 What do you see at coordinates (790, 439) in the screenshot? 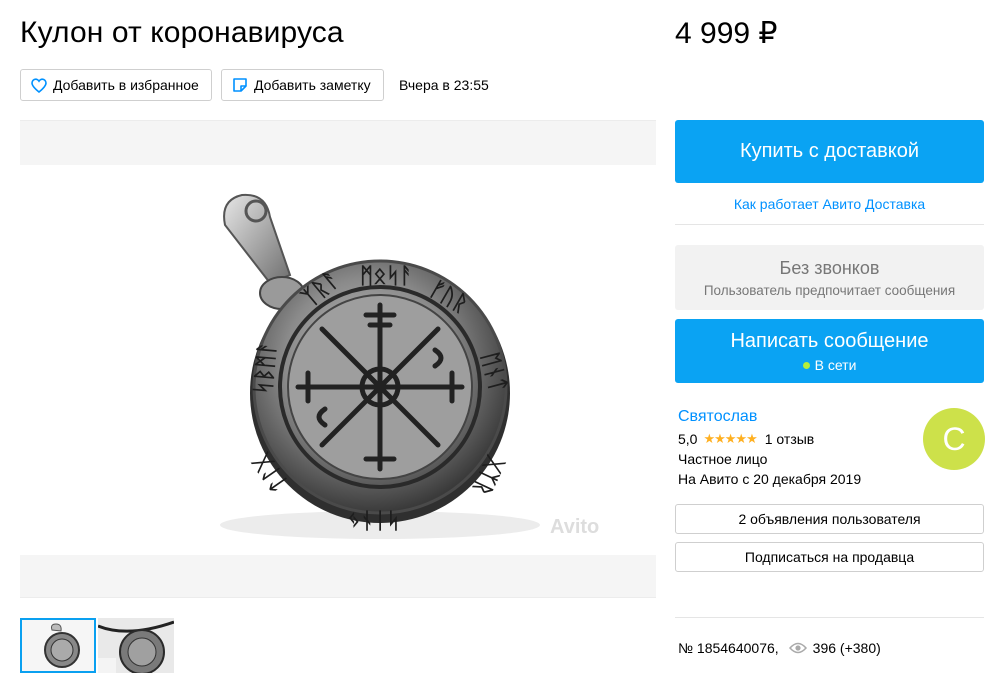
I see `reviews-link: 1 отзыв` at bounding box center [790, 439].